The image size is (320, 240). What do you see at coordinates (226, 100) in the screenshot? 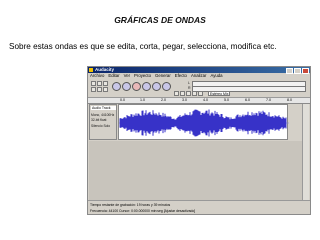
I see `ruler-tick: 5.0` at bounding box center [226, 100].